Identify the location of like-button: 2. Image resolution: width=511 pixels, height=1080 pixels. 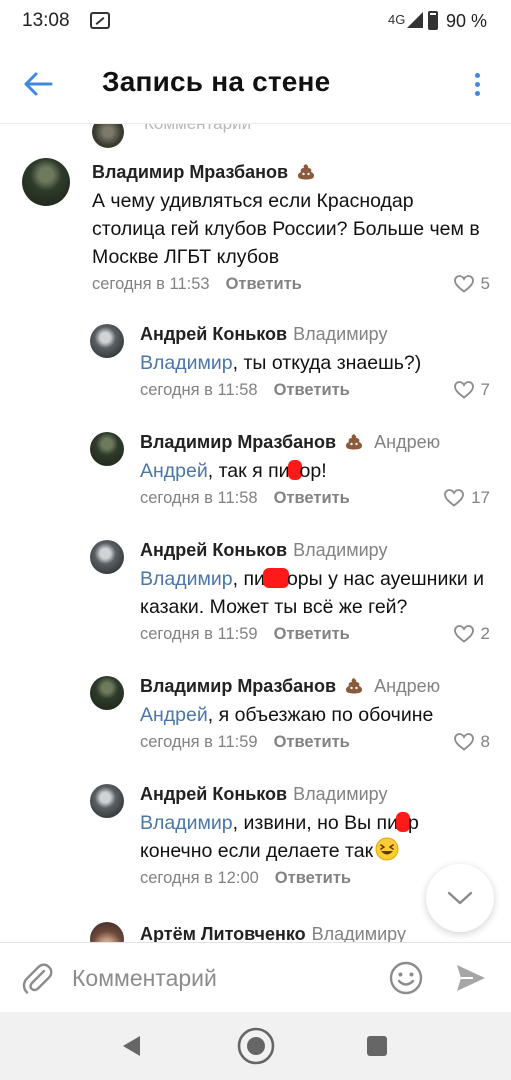
(471, 634).